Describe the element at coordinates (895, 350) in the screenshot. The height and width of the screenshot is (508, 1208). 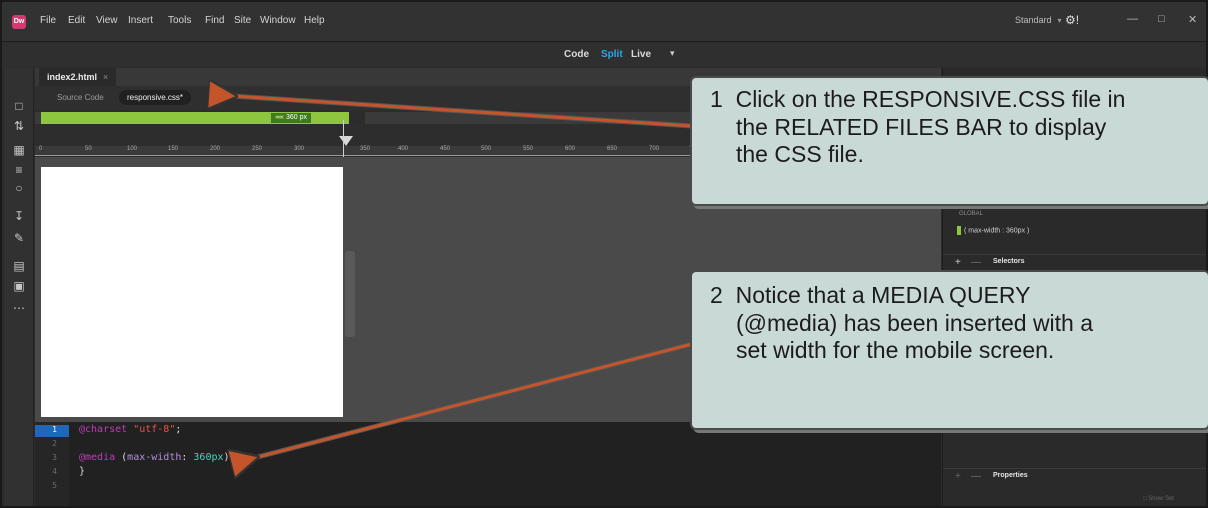
I see `callout-line: set width for the mobile screen.` at that location.